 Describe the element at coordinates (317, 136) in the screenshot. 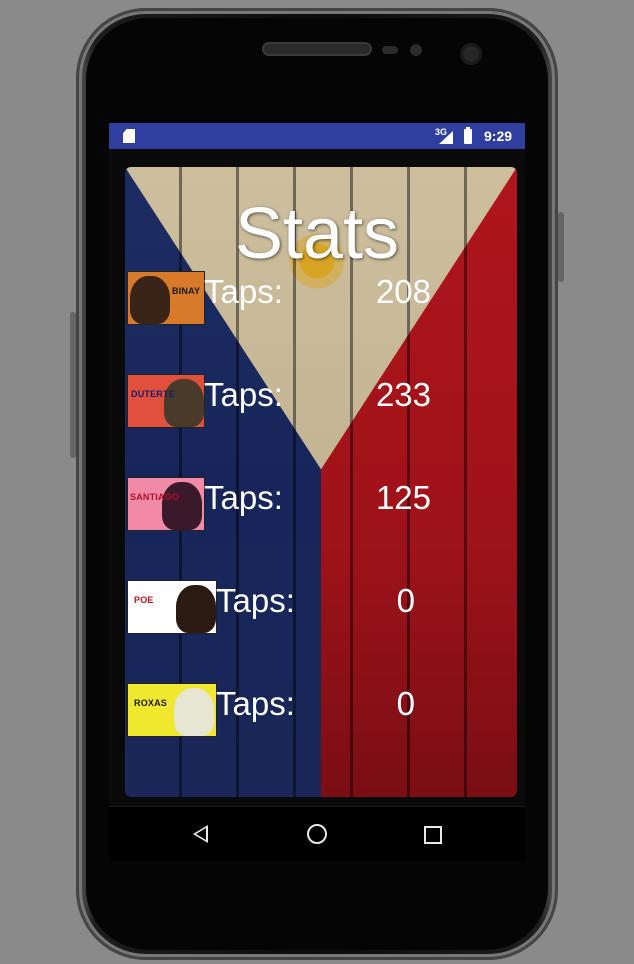

I see `status-bar: 3G 9:29` at that location.